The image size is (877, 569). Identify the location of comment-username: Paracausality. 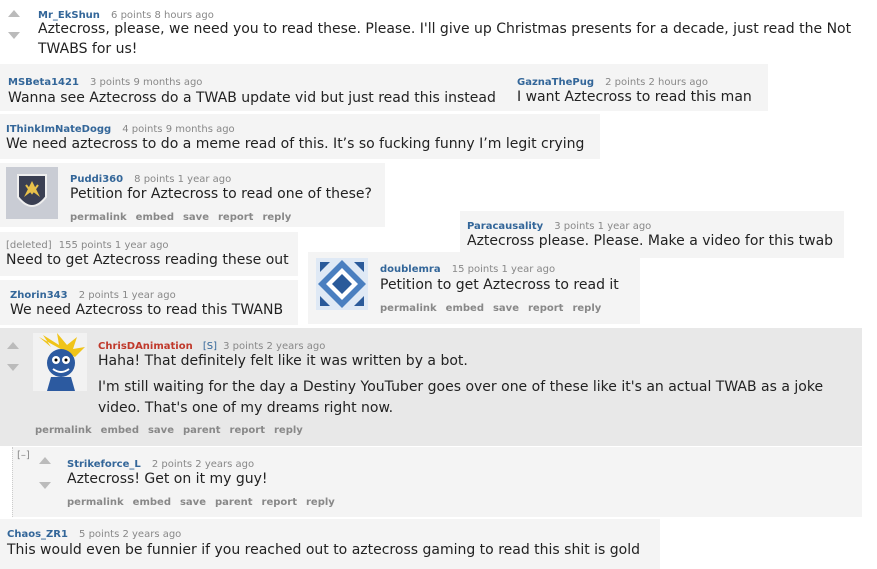
(505, 226).